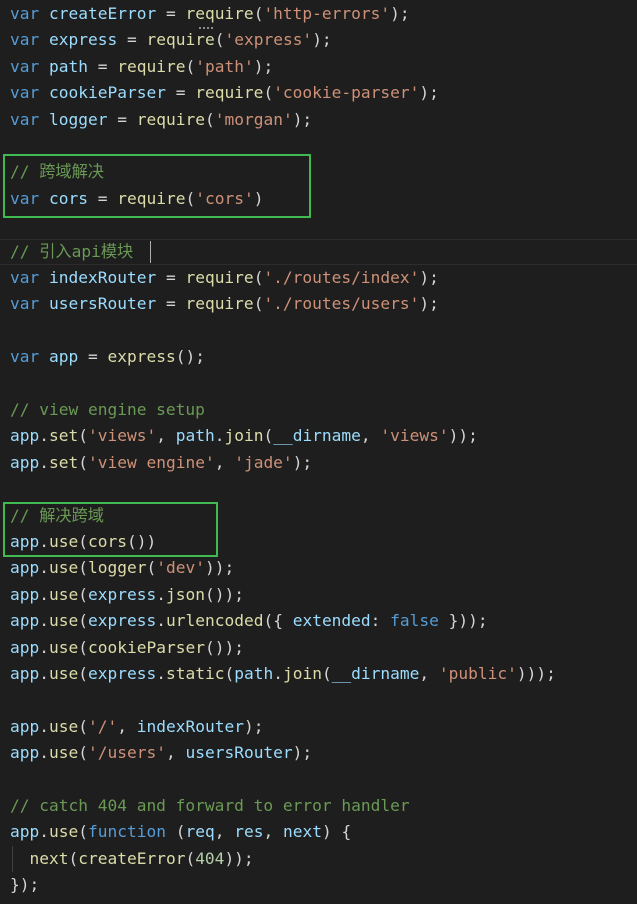 The width and height of the screenshot is (637, 904). I want to click on code-line: var logger = require('morgan');, so click(161, 120).